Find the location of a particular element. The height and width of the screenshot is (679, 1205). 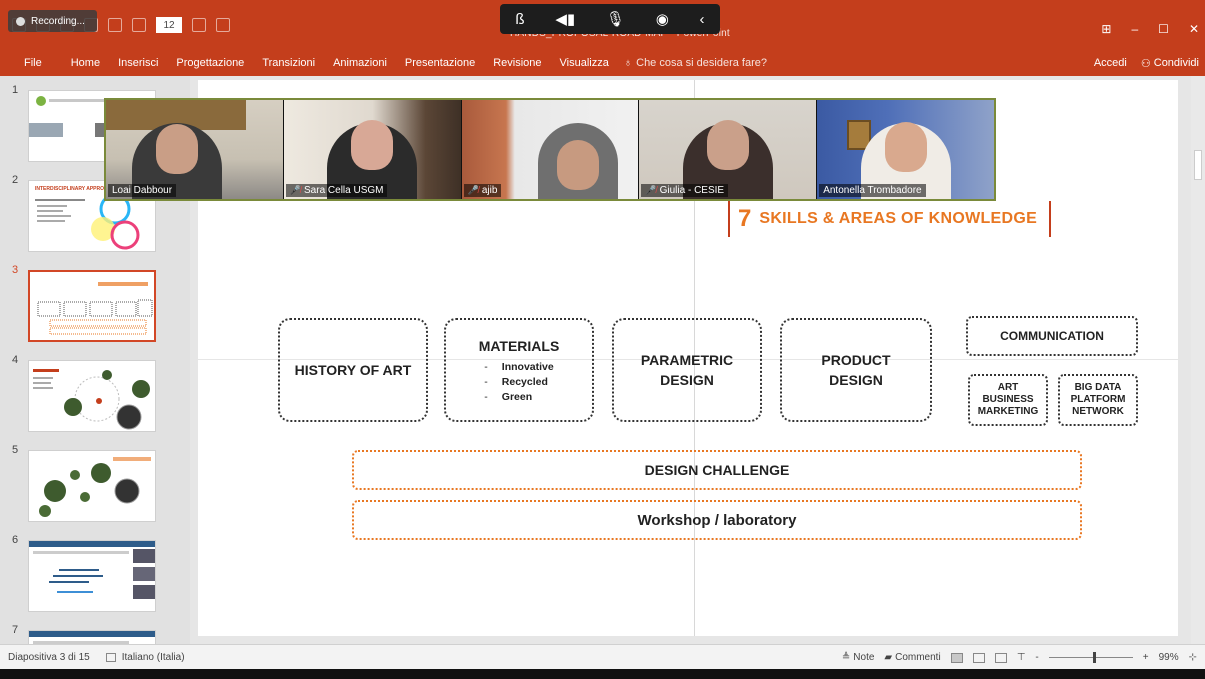

design-challenge-box: DESIGN CHALLENGE is located at coordinates (717, 470).